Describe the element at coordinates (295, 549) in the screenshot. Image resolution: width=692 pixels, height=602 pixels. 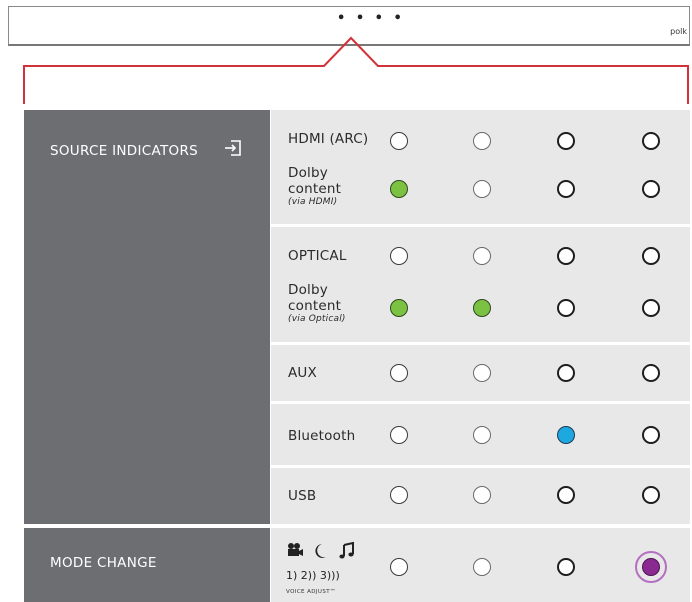
I see `movie-camera-icon` at that location.